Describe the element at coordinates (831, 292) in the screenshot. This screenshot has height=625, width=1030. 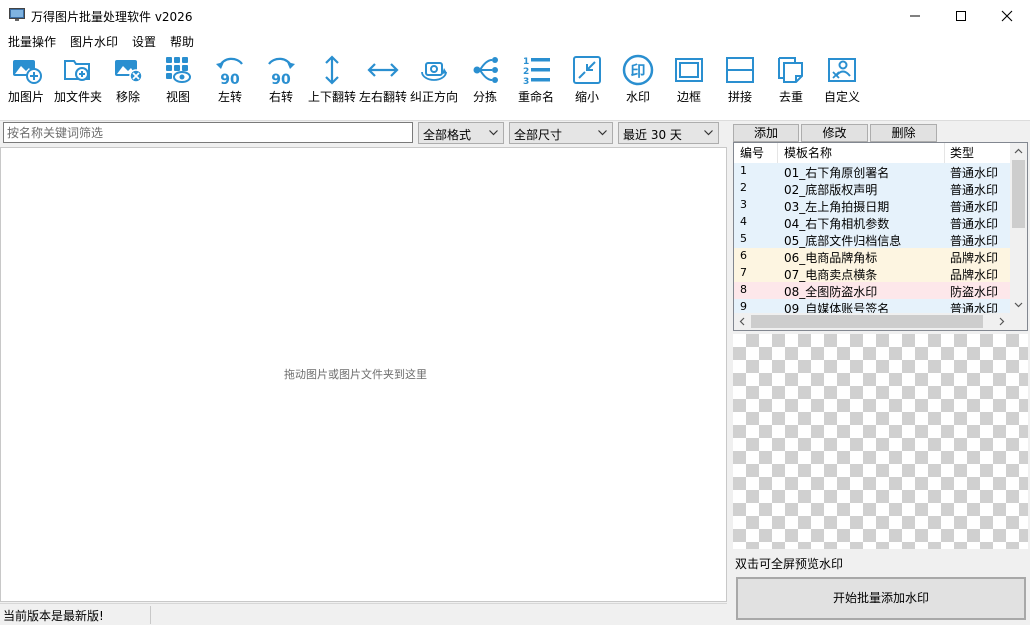
I see `template-name: 08_全图防盗水印` at that location.